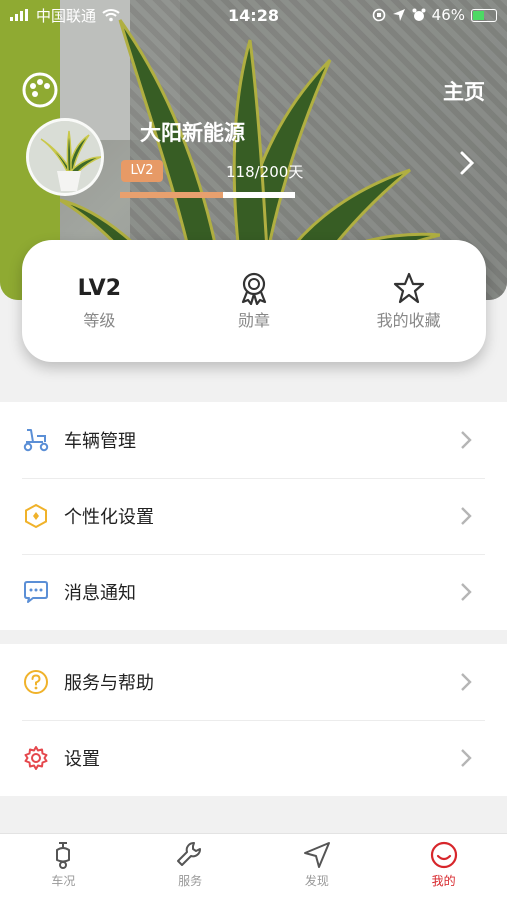 The width and height of the screenshot is (507, 900). What do you see at coordinates (36, 758) in the screenshot?
I see `gear-icon` at bounding box center [36, 758].